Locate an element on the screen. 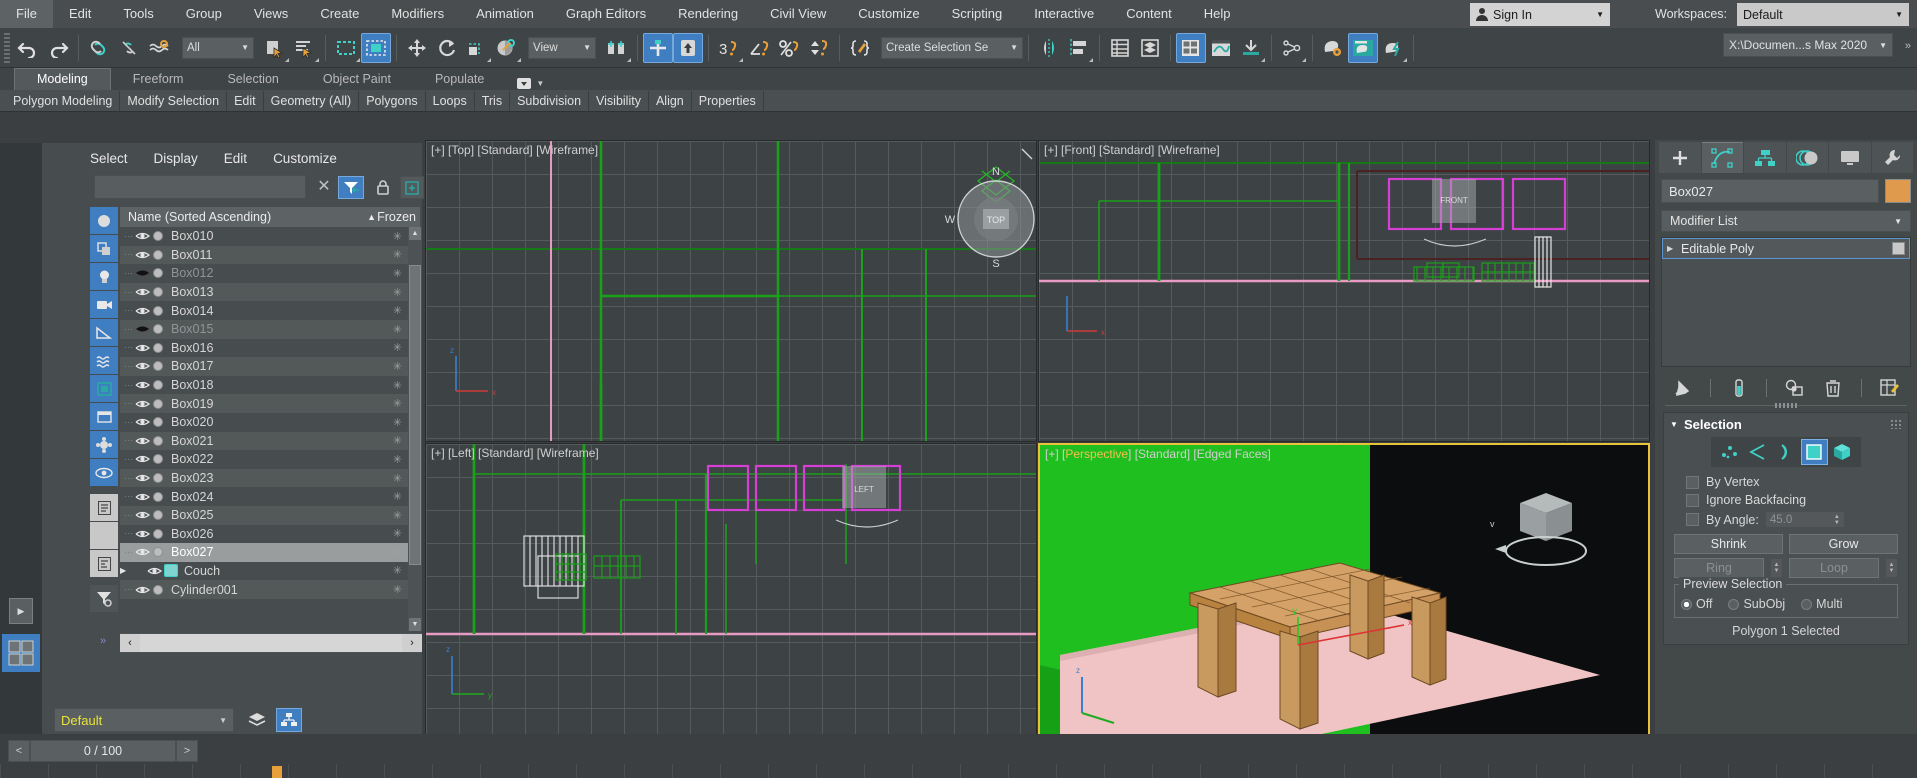 The image size is (1917, 778). menu-item-graph-editors: Graph Editors is located at coordinates (606, 14).